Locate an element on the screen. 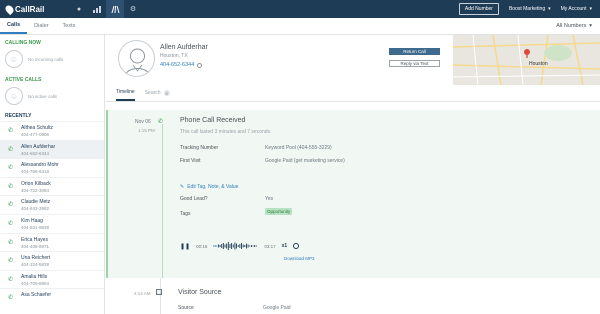  recent-call-number: 404-700-8804 is located at coordinates (35, 283).